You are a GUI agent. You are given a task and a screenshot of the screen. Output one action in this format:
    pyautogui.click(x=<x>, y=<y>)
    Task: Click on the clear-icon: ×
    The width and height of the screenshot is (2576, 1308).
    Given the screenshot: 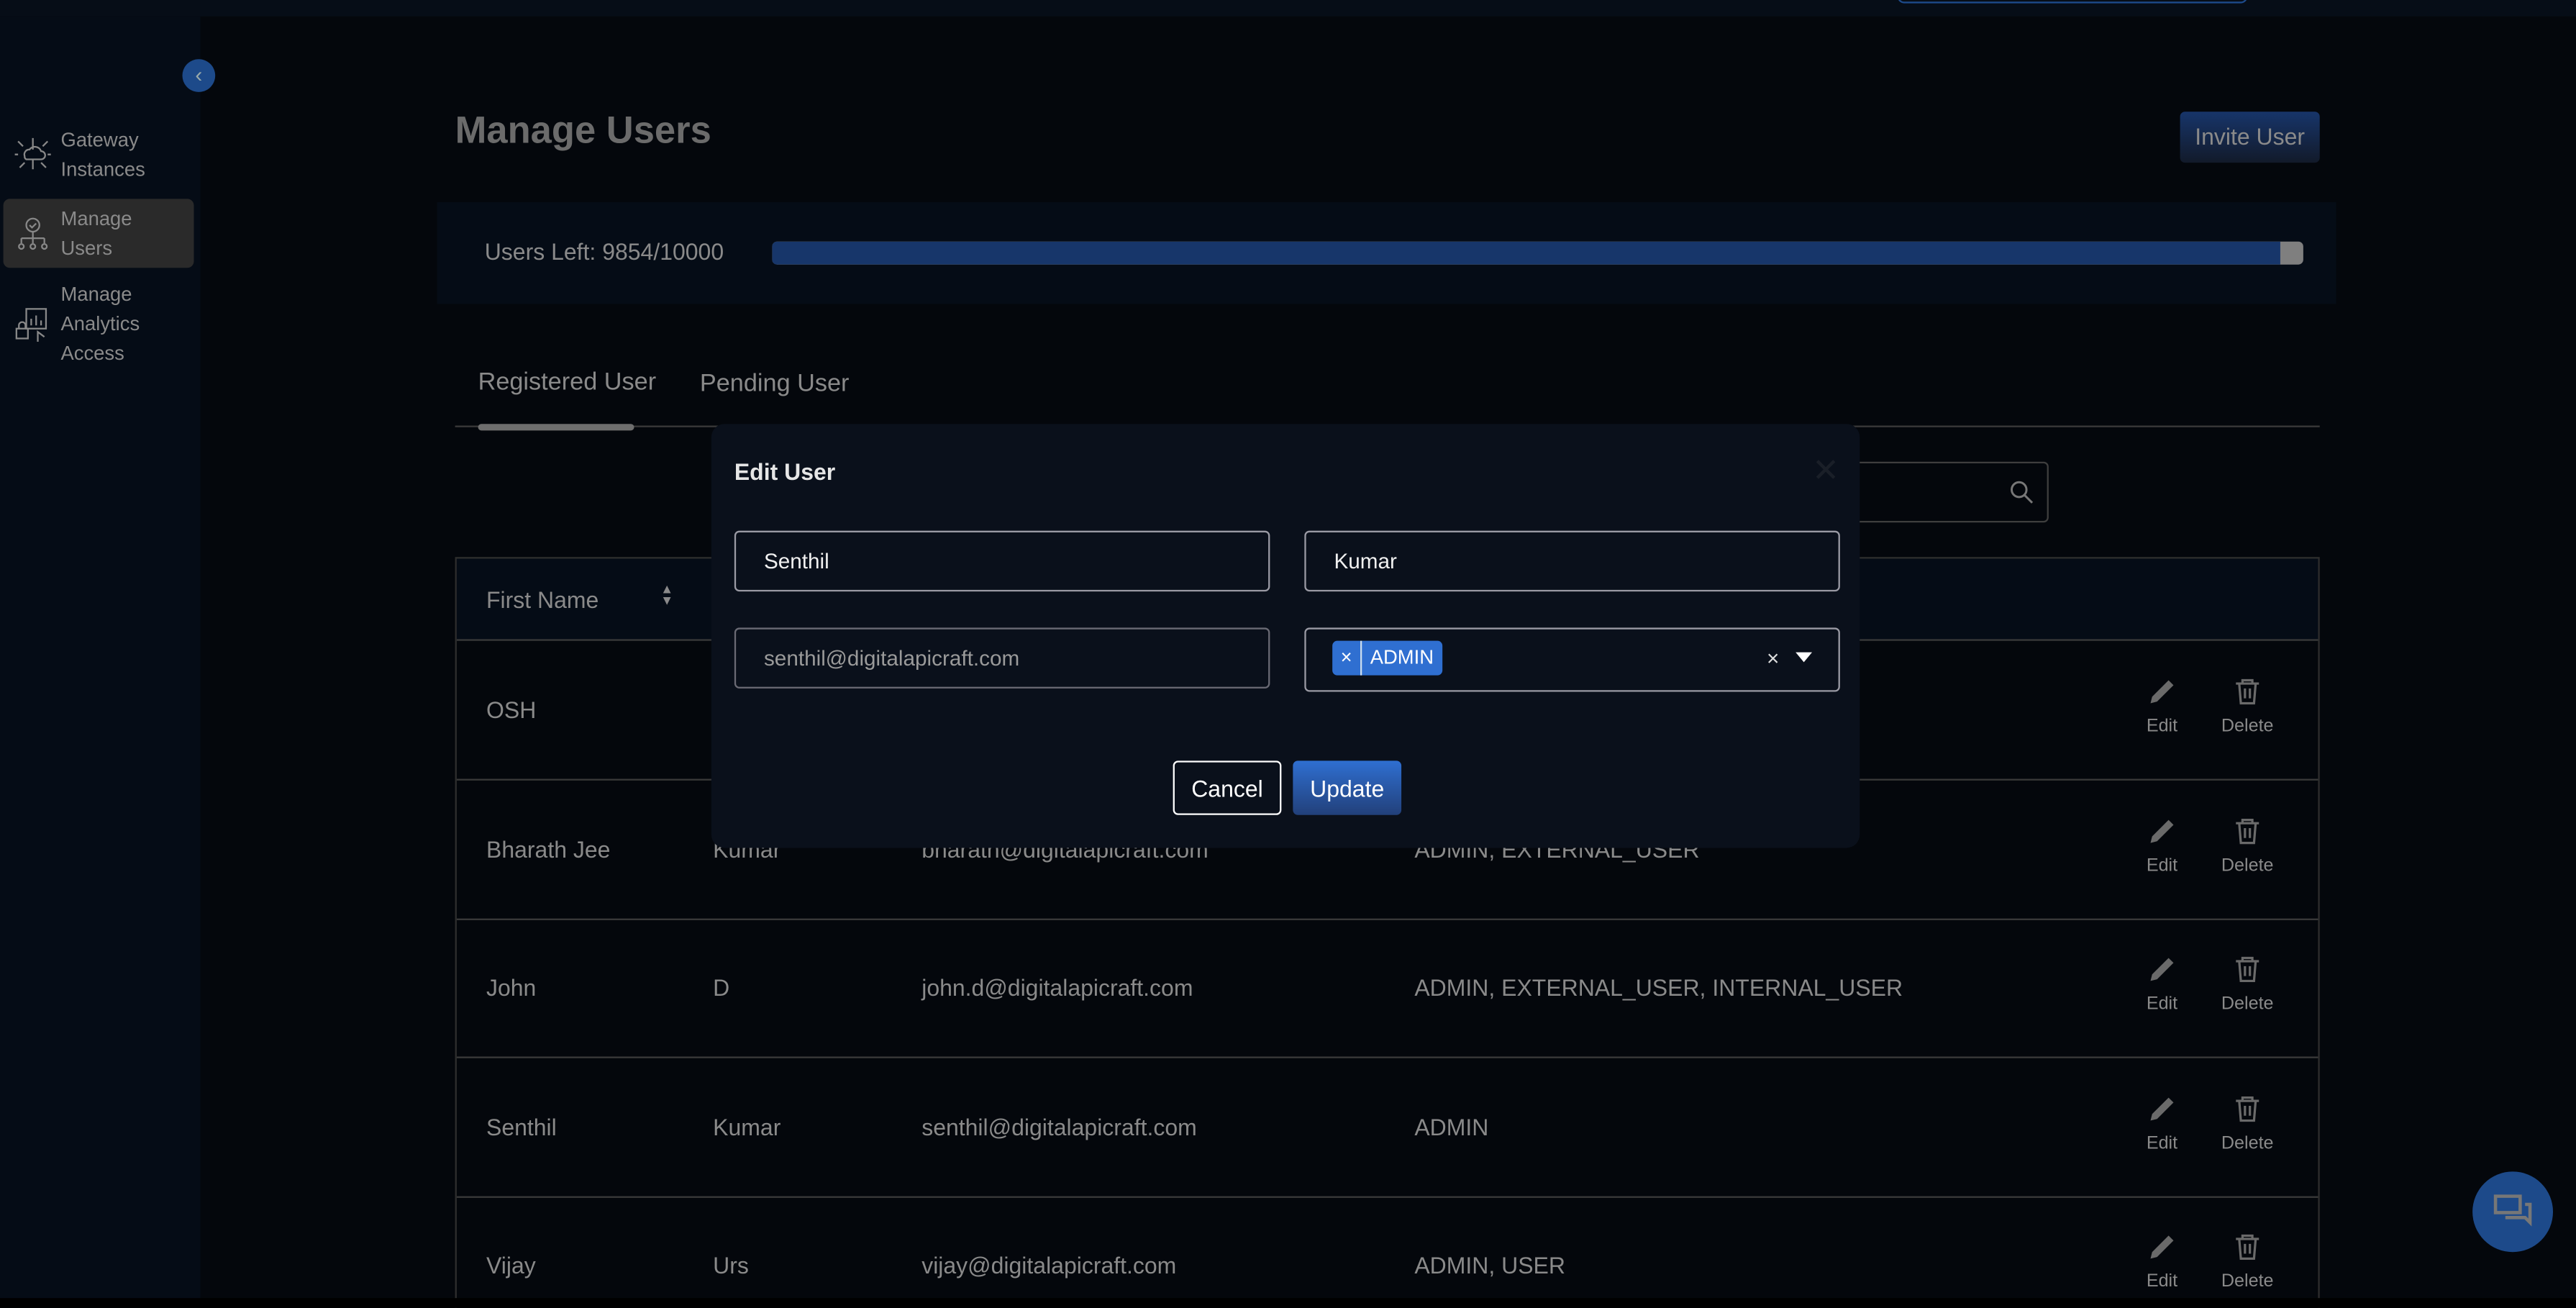 What is the action you would take?
    pyautogui.click(x=1773, y=659)
    